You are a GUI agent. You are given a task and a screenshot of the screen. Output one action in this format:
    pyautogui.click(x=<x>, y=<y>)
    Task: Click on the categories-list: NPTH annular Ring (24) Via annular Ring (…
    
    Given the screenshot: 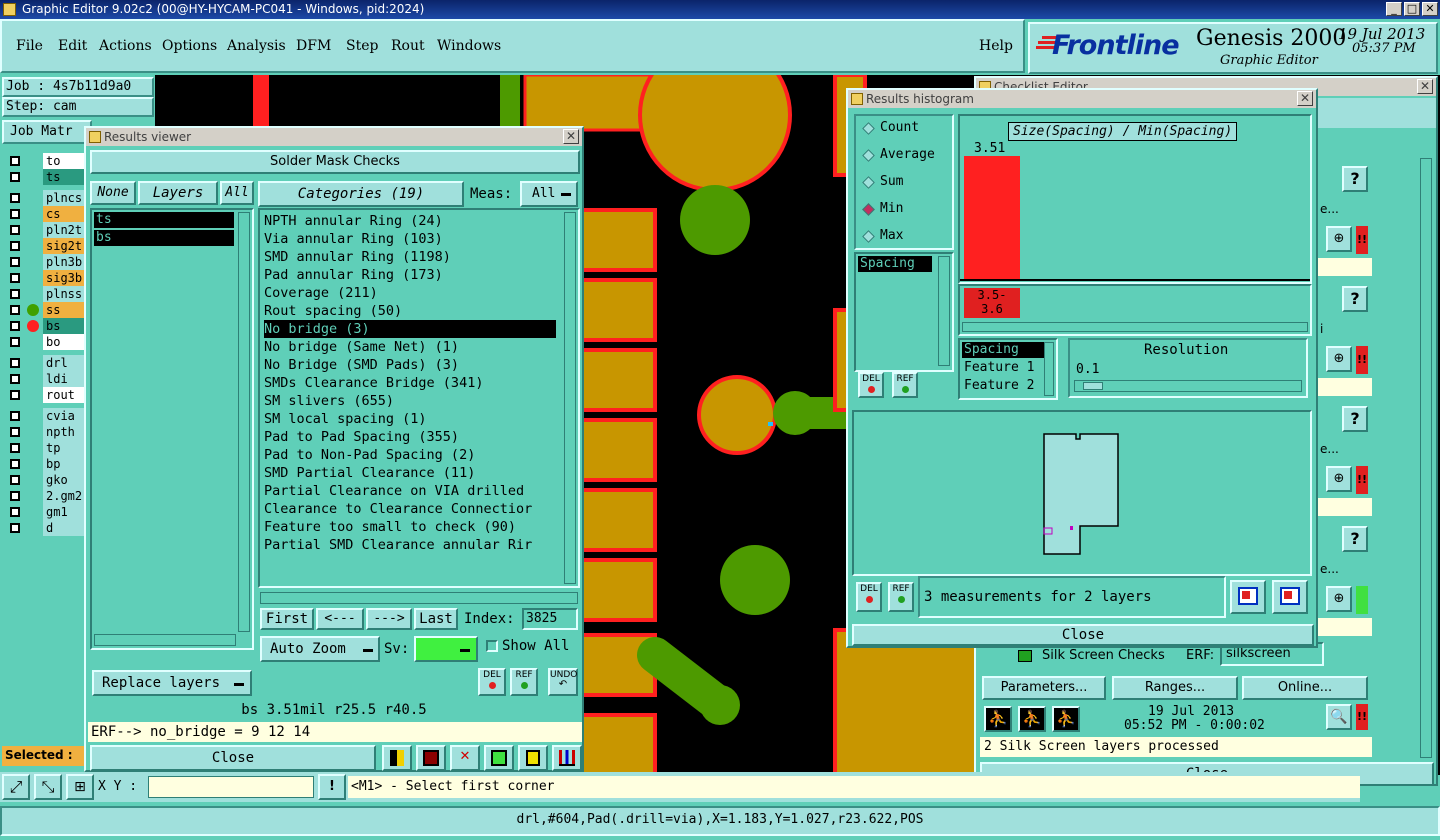 What is the action you would take?
    pyautogui.click(x=419, y=398)
    